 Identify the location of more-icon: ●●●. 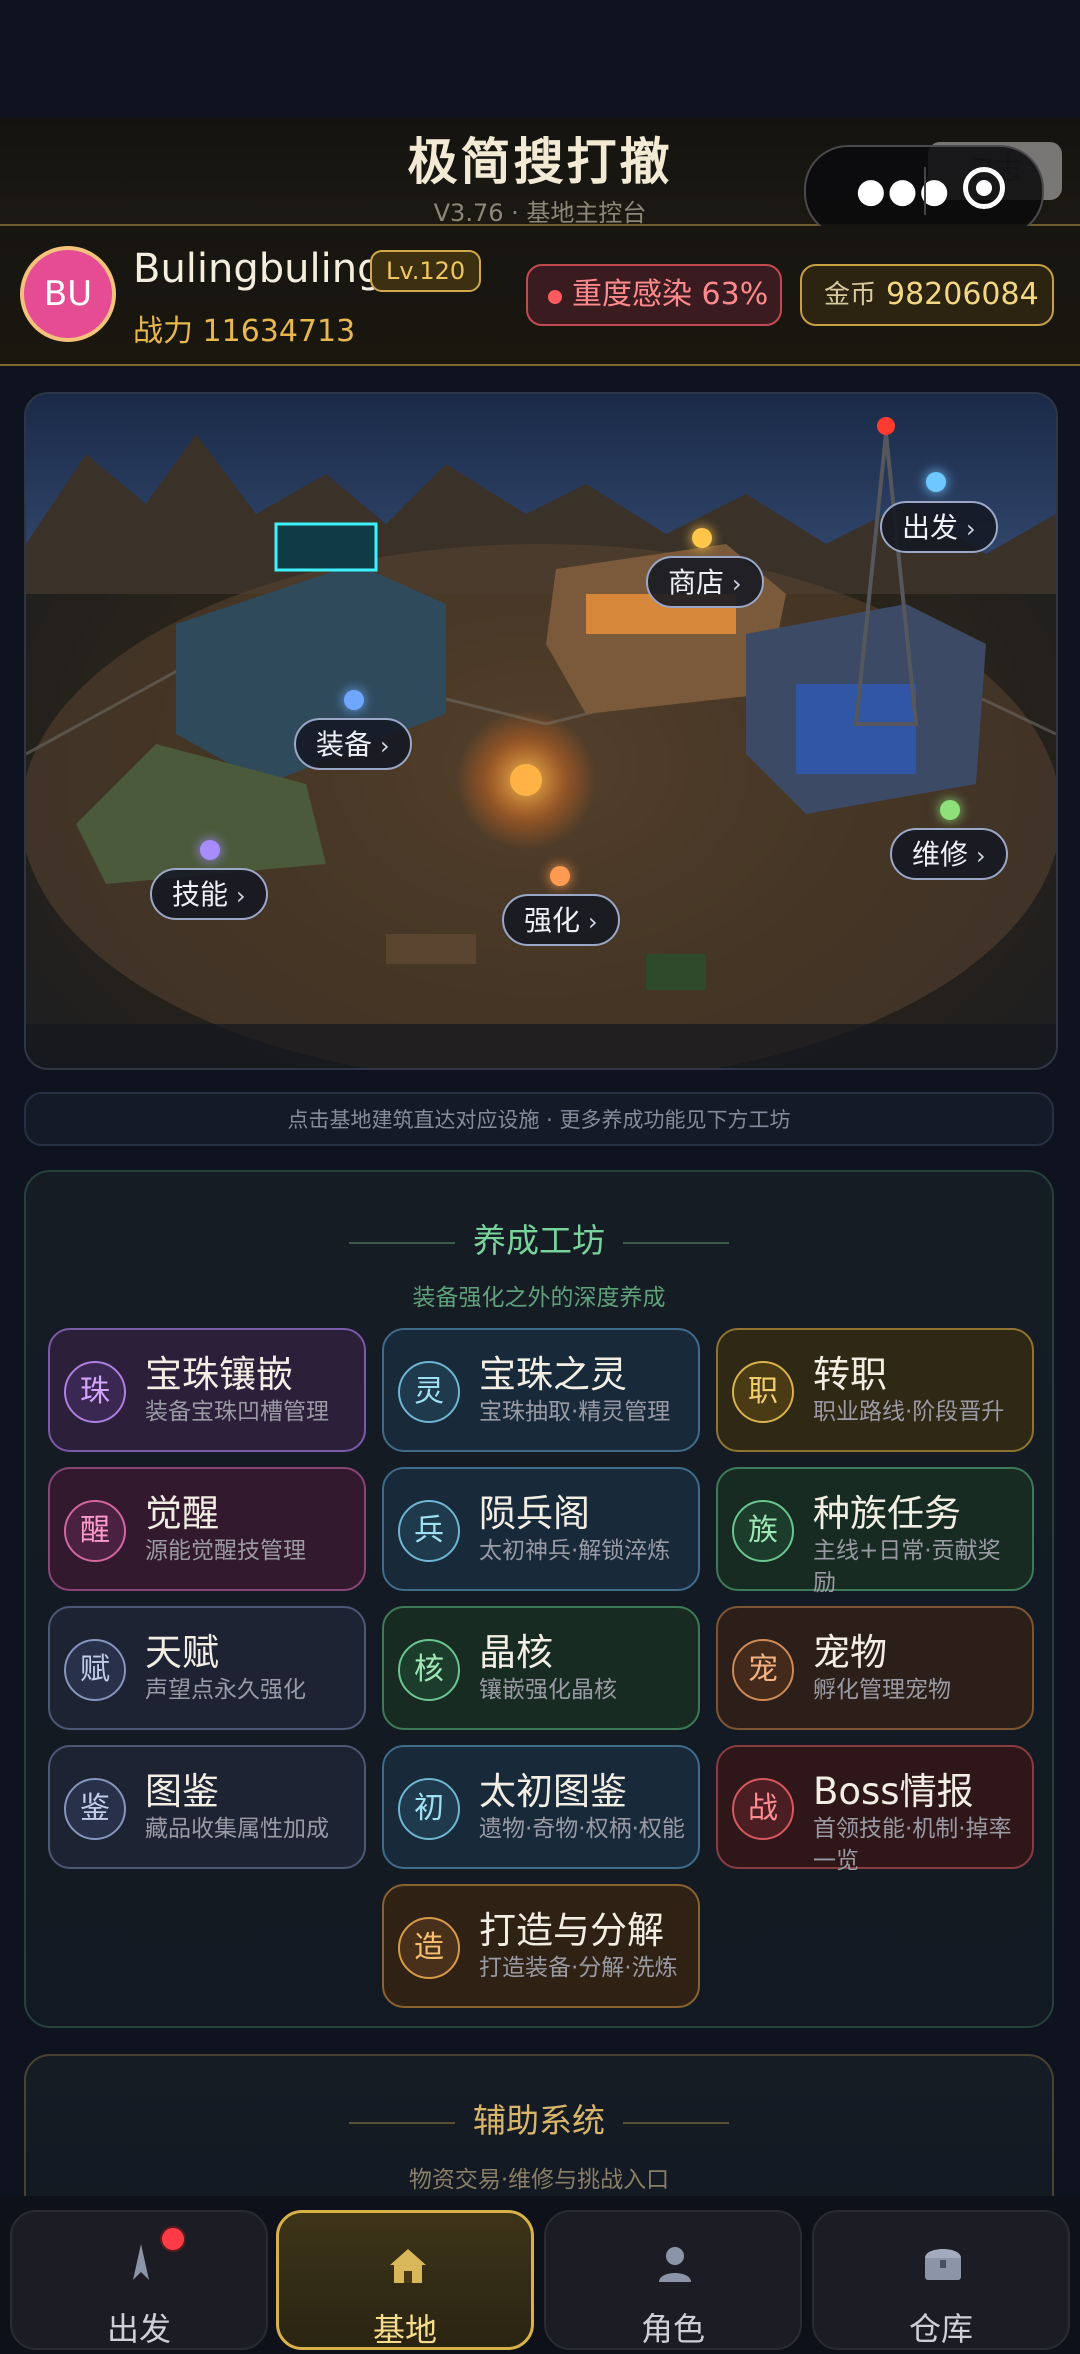
(903, 191).